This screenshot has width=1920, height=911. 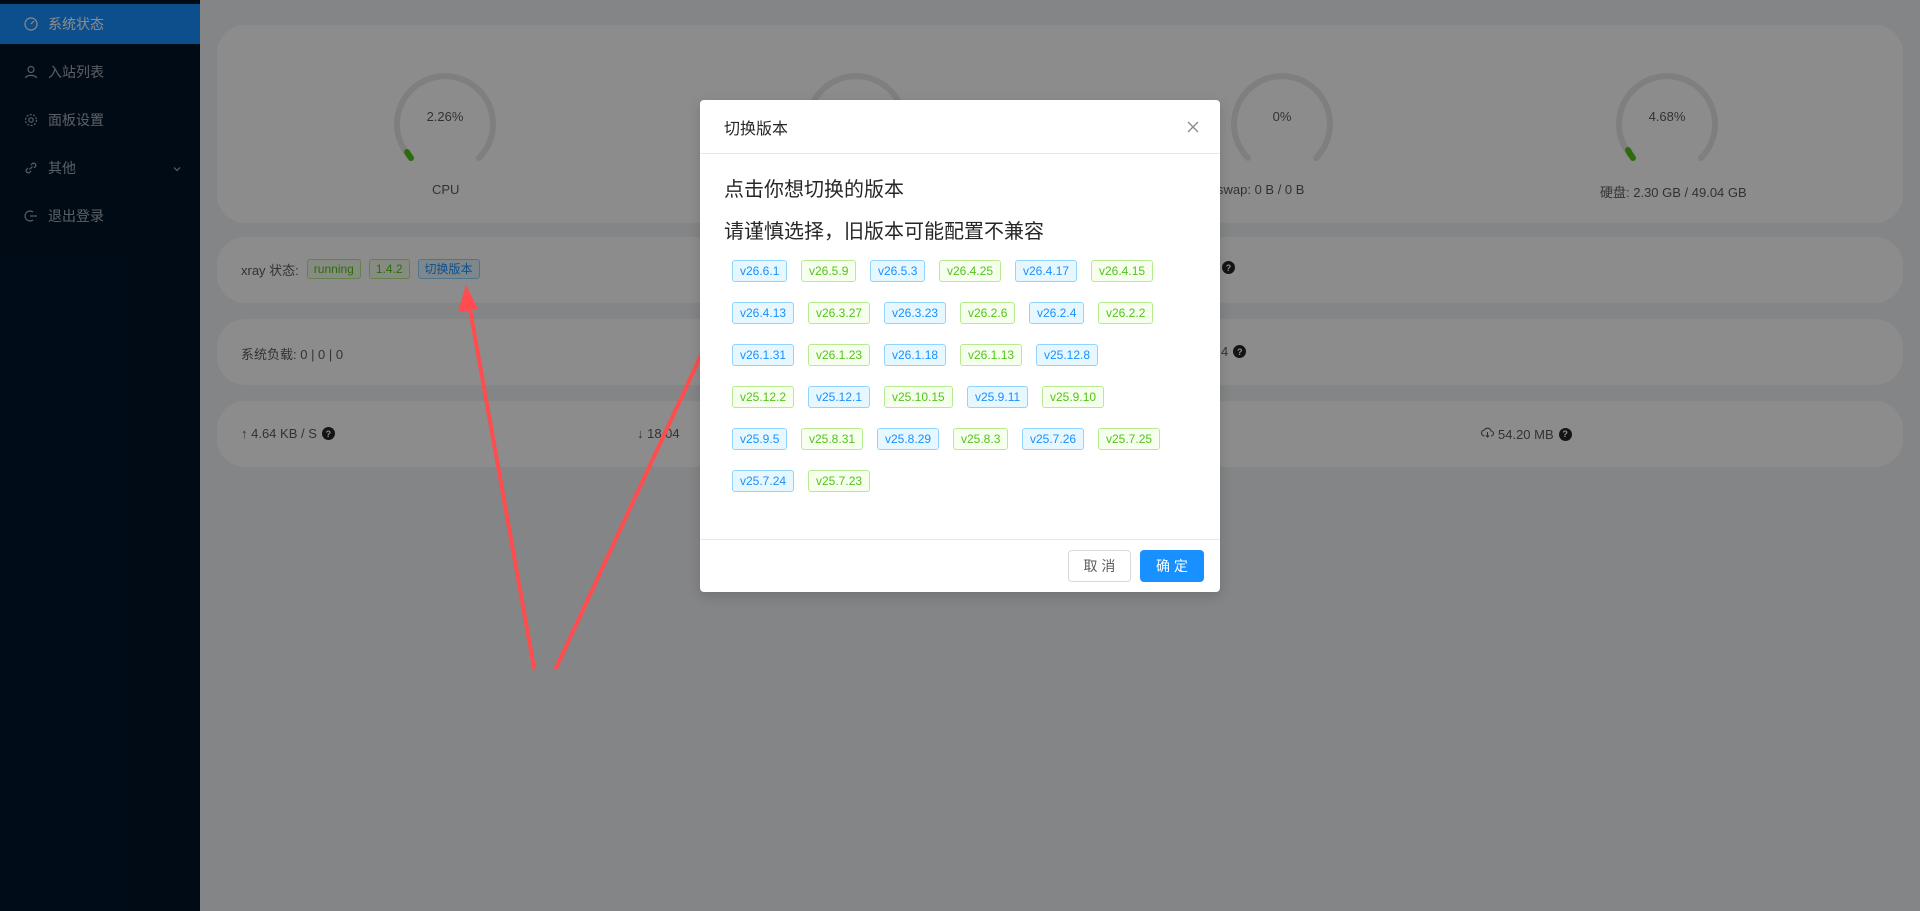 I want to click on version-tag: v25.8.3, so click(x=981, y=439).